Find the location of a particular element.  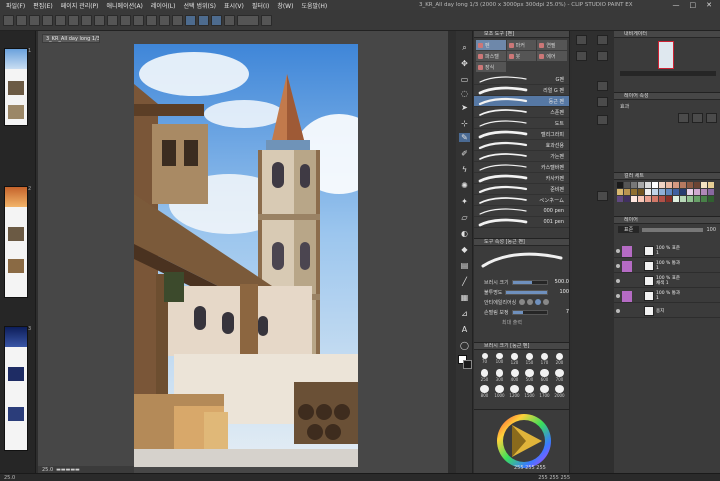

menu-item-4: 레이어(L) is located at coordinates (163, 5).